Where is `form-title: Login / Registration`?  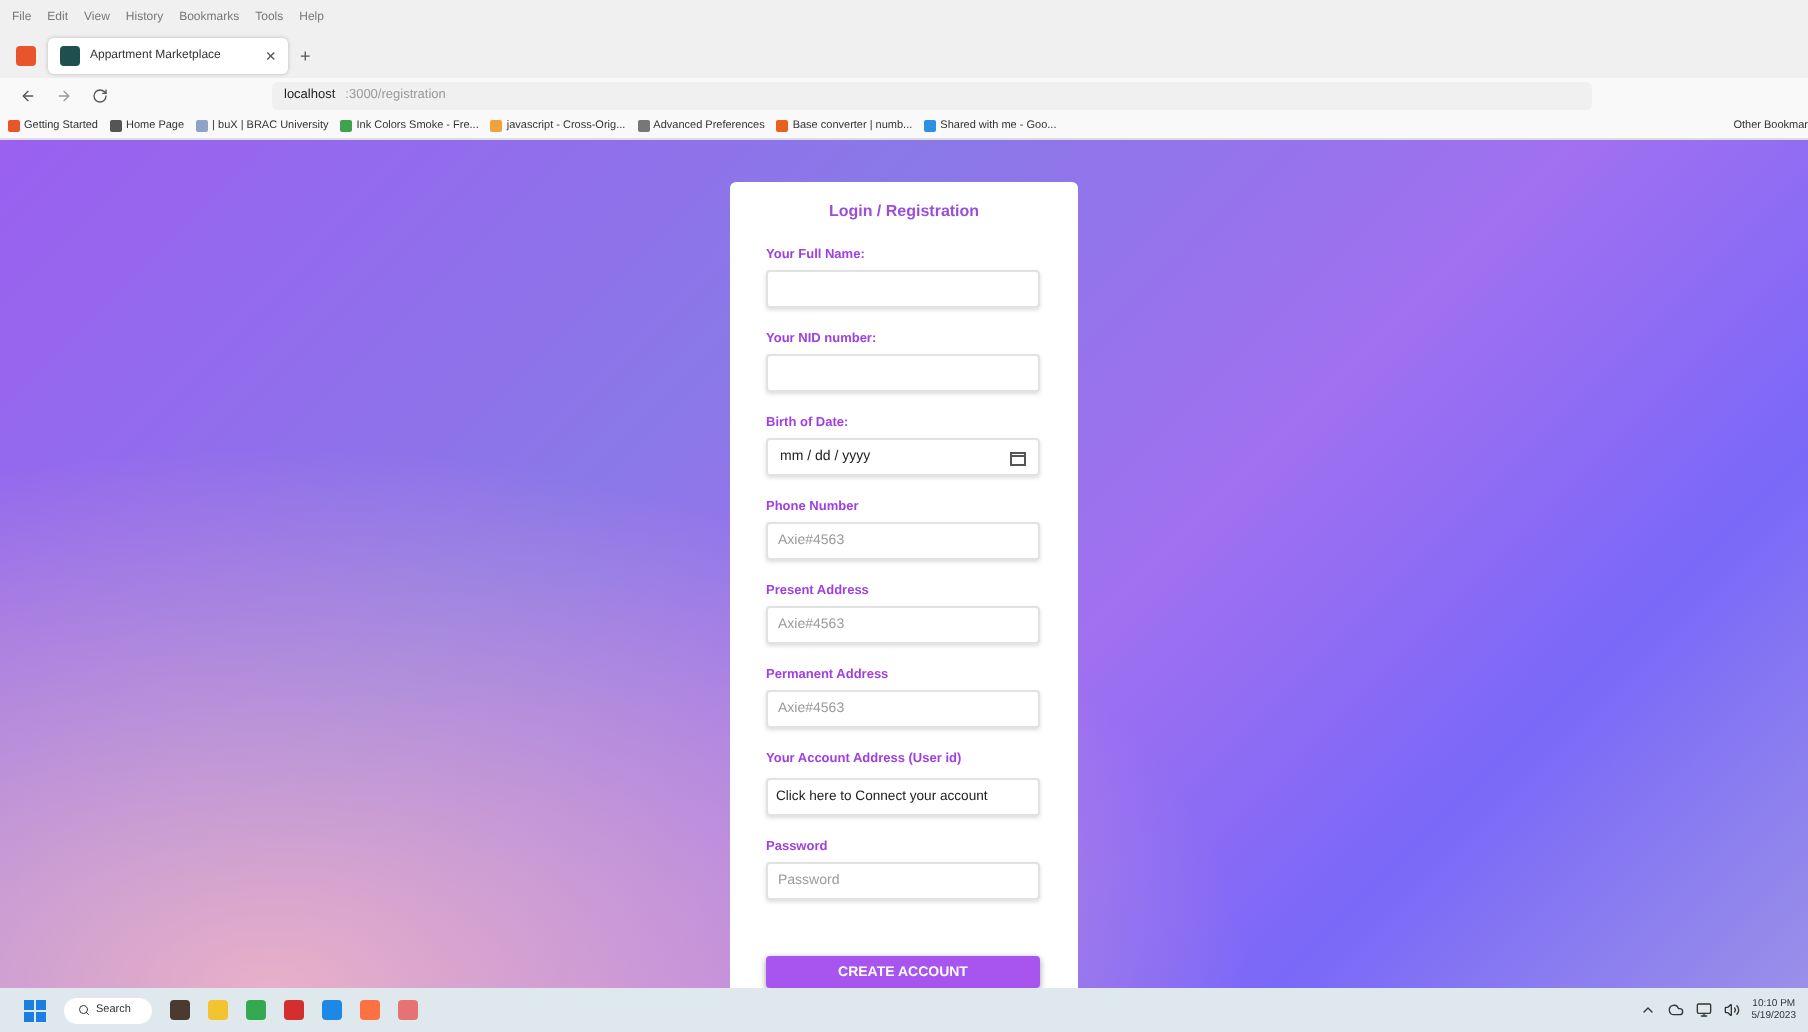
form-title: Login / Registration is located at coordinates (904, 211).